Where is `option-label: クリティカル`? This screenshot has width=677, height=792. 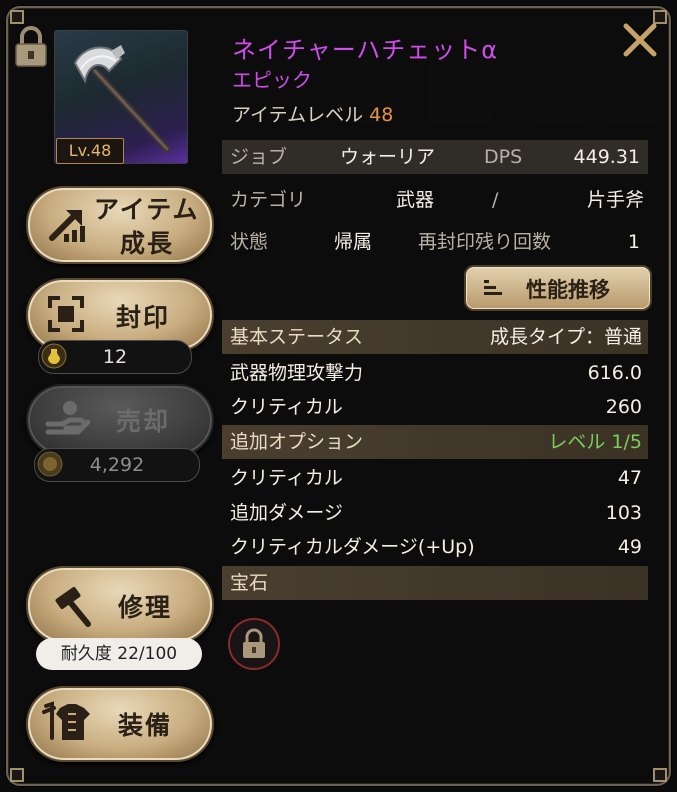
option-label: クリティカル is located at coordinates (286, 478).